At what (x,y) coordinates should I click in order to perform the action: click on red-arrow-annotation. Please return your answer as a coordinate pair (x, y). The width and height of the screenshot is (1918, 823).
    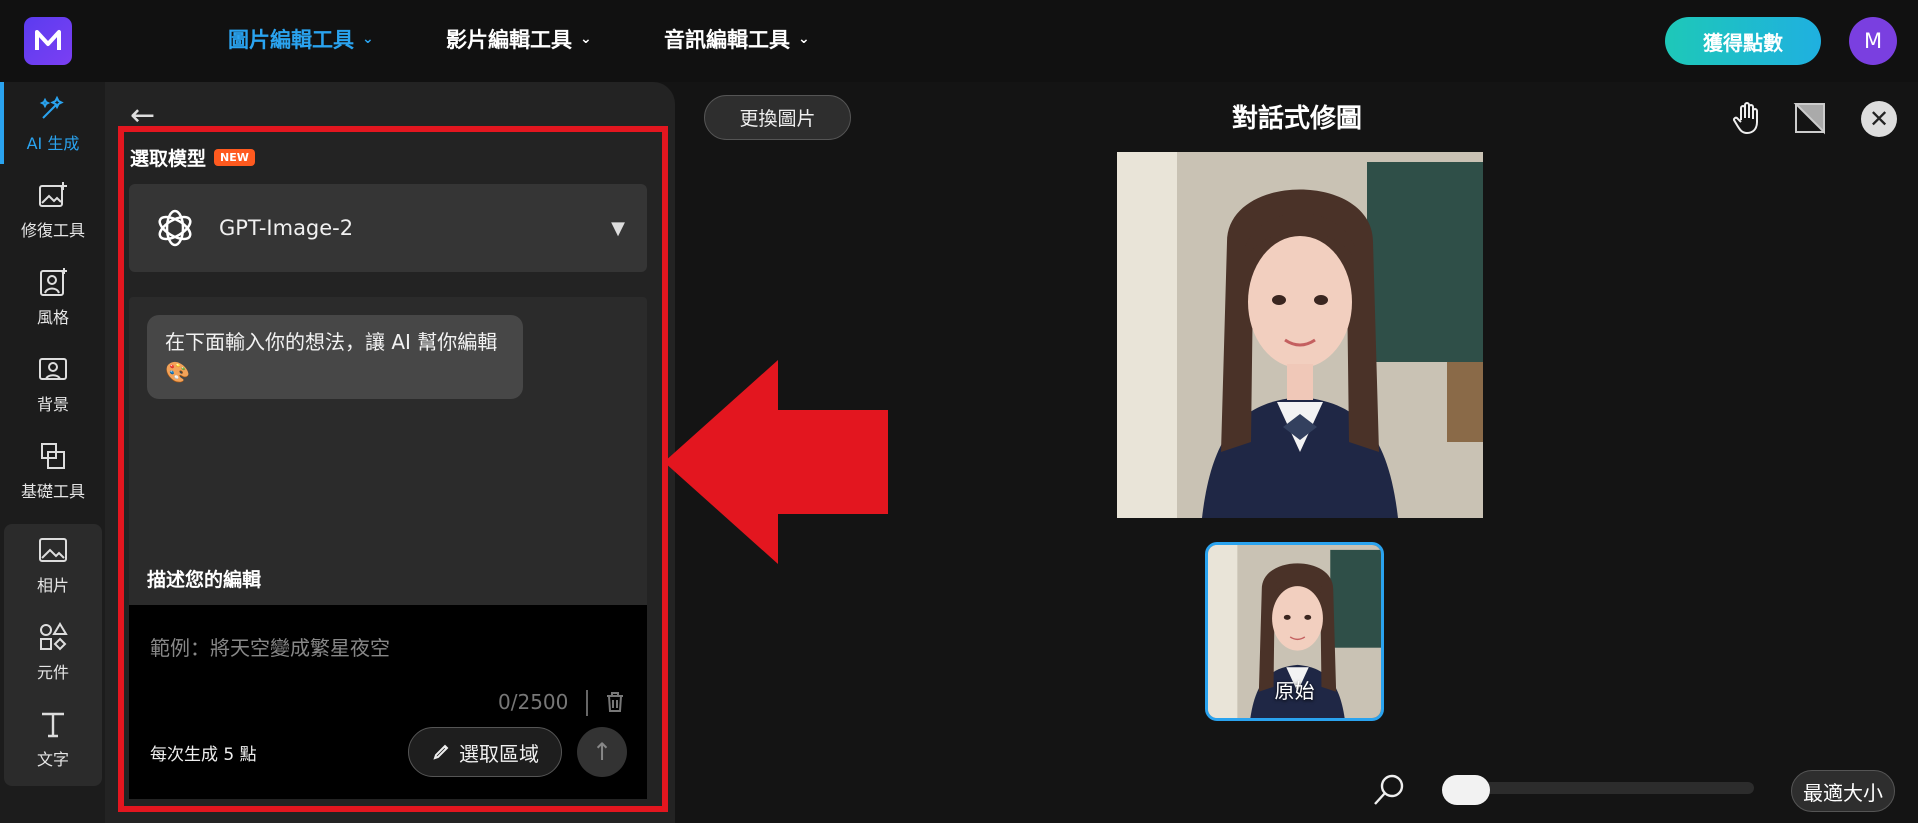
    Looking at the image, I should click on (776, 462).